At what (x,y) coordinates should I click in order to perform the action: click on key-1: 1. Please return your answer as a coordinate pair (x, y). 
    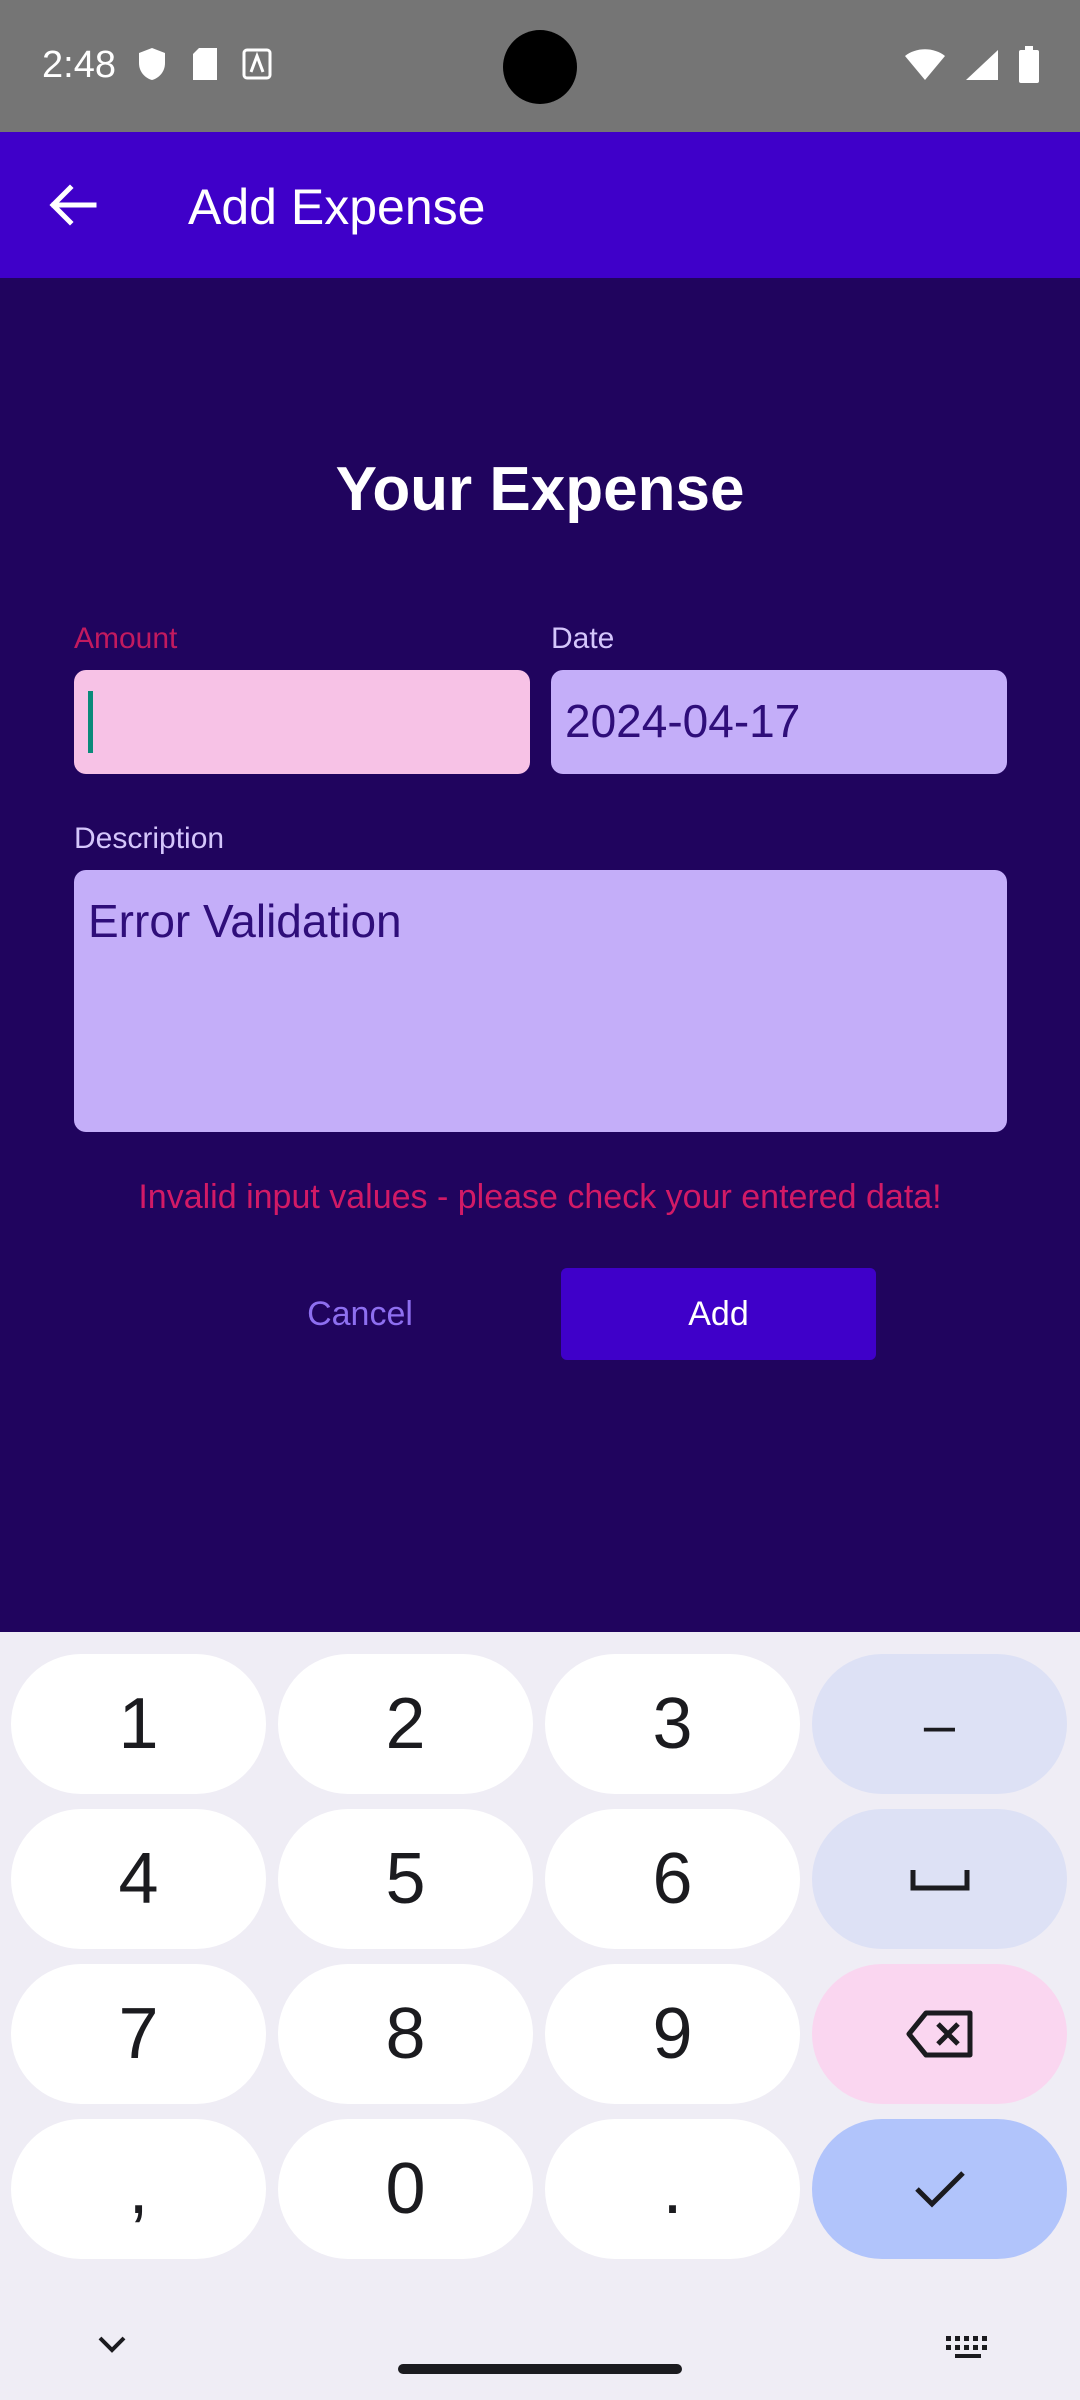
    Looking at the image, I should click on (138, 1724).